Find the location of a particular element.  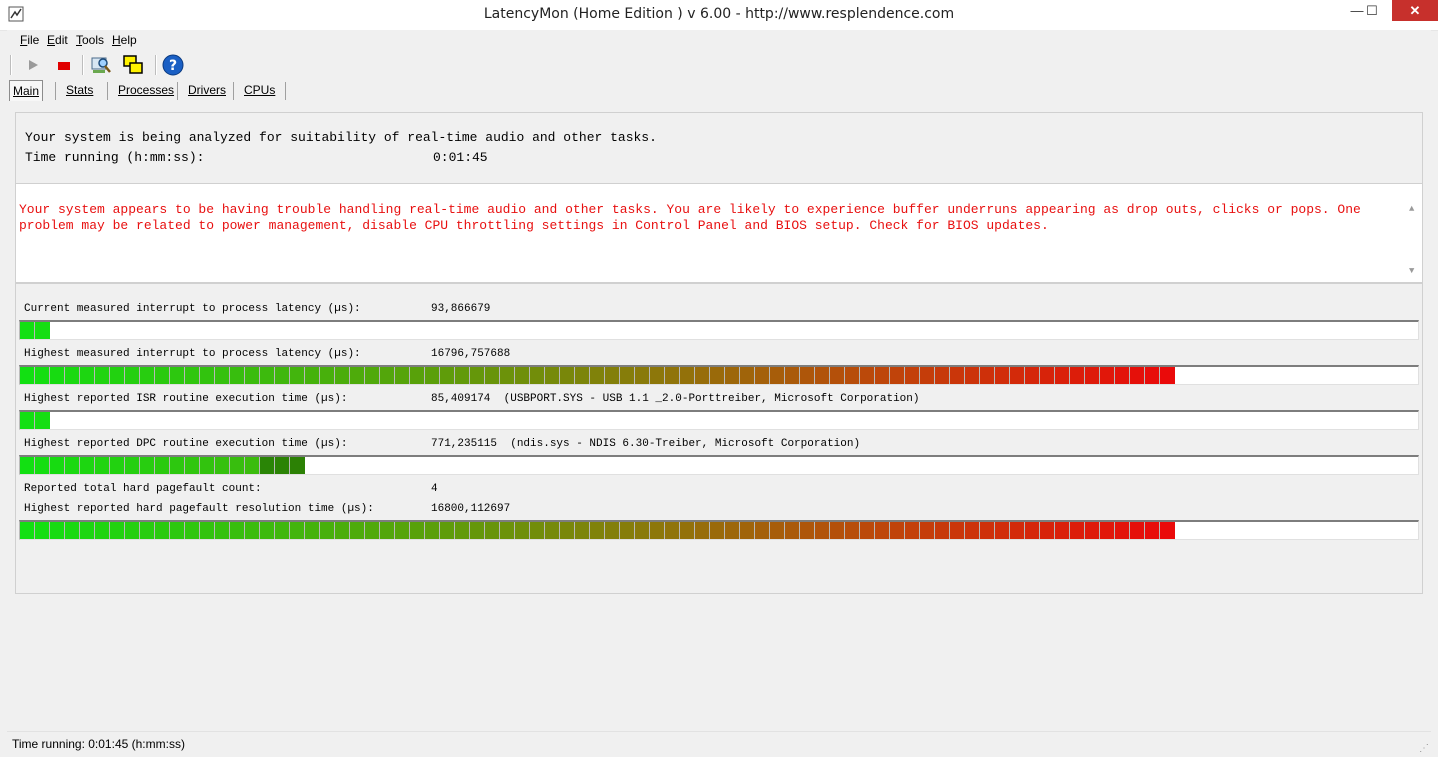

help-icon: ? is located at coordinates (173, 65).